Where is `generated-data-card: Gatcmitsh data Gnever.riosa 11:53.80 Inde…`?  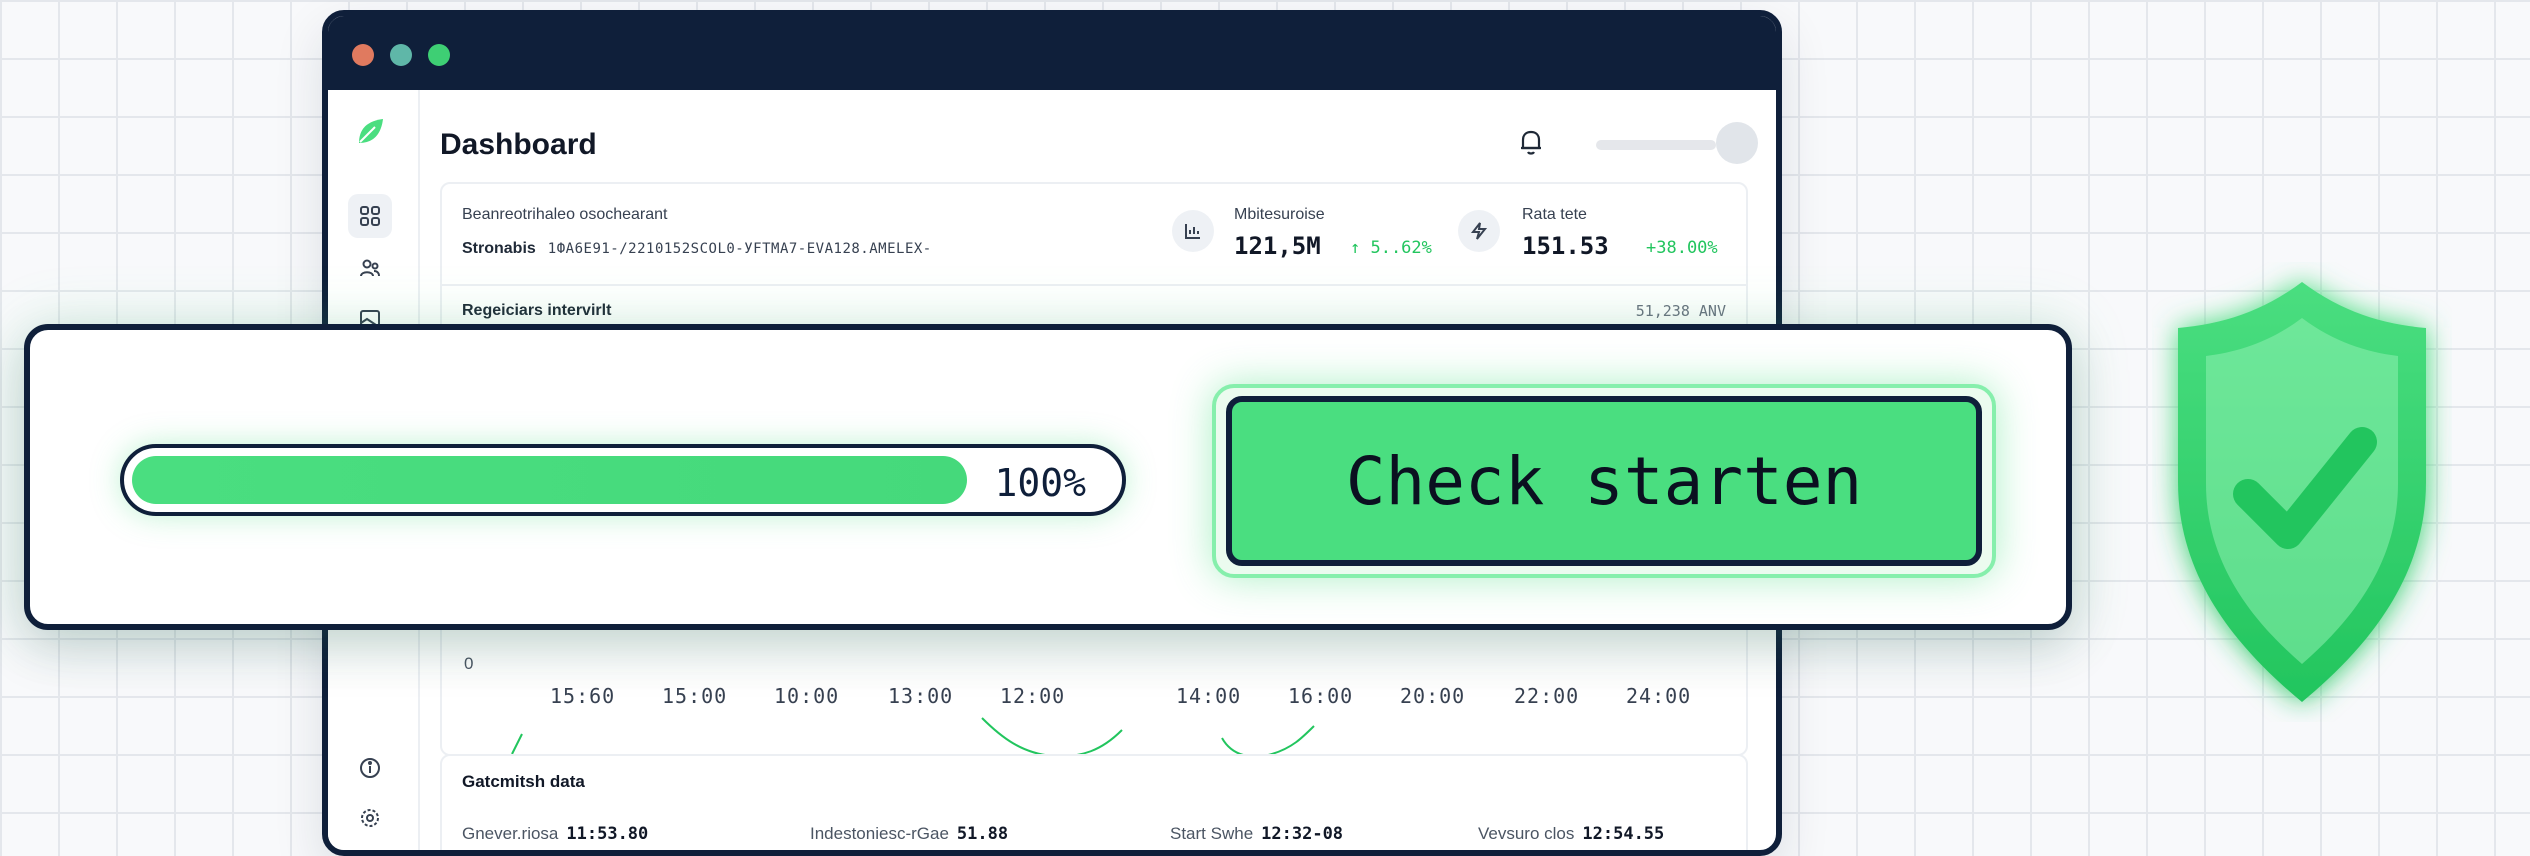 generated-data-card: Gatcmitsh data Gnever.riosa 11:53.80 Inde… is located at coordinates (1094, 802).